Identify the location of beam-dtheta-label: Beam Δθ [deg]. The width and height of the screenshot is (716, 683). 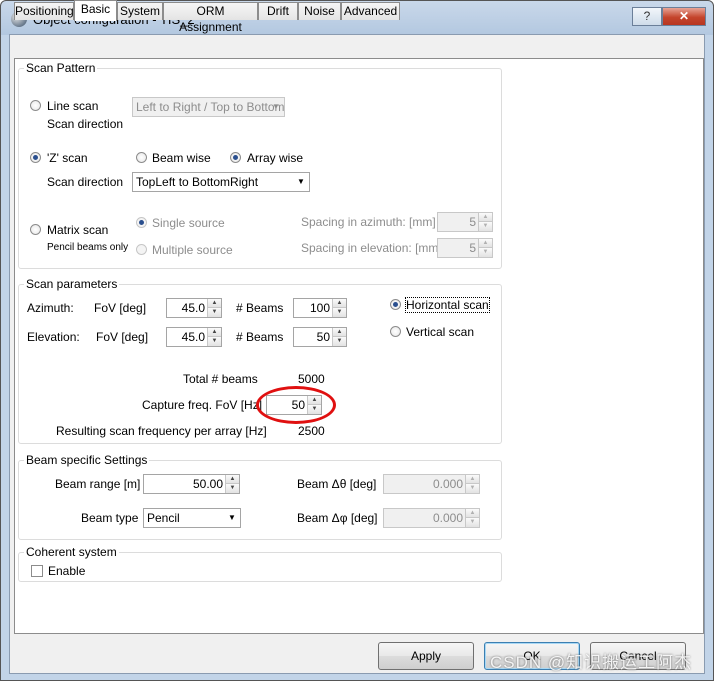
(337, 484).